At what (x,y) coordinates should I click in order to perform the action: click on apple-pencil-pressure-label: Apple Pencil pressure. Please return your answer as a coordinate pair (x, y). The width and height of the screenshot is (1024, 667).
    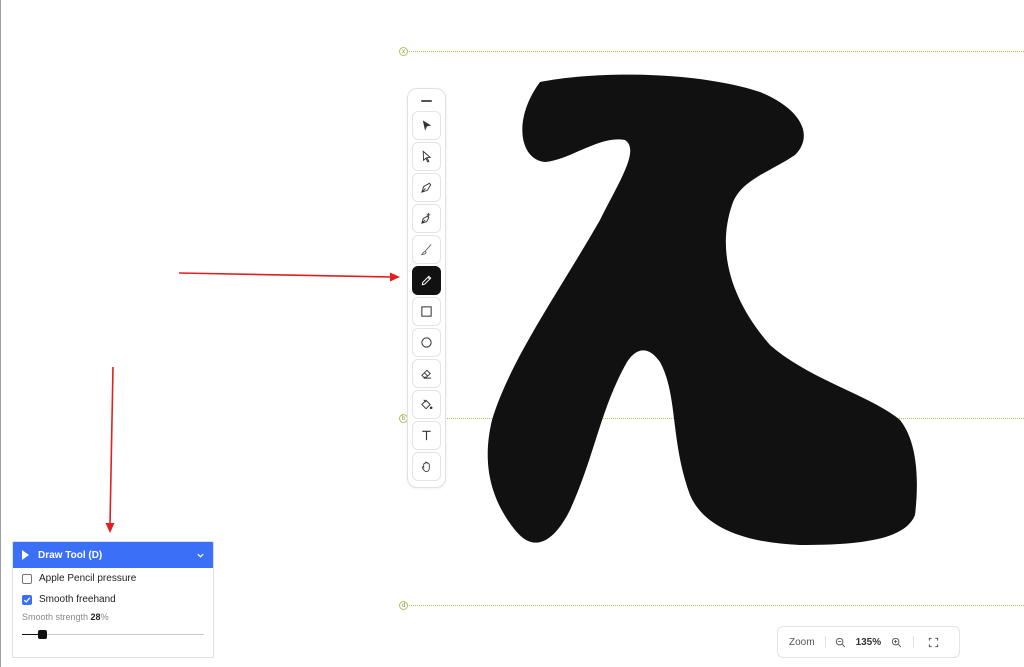
    Looking at the image, I should click on (88, 578).